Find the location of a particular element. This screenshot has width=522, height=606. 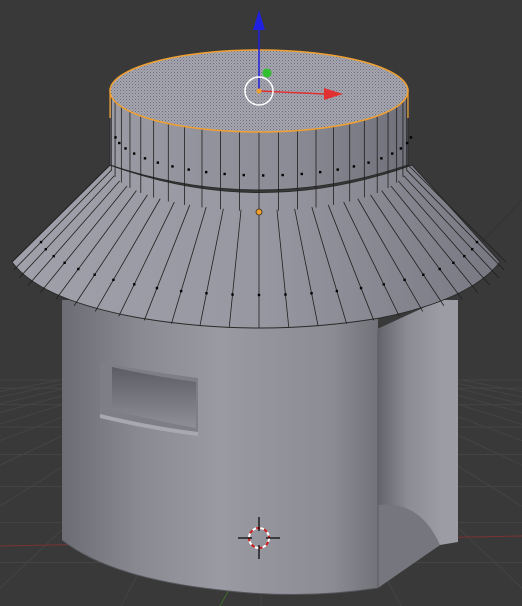

face-center-dot is located at coordinates (259, 212).